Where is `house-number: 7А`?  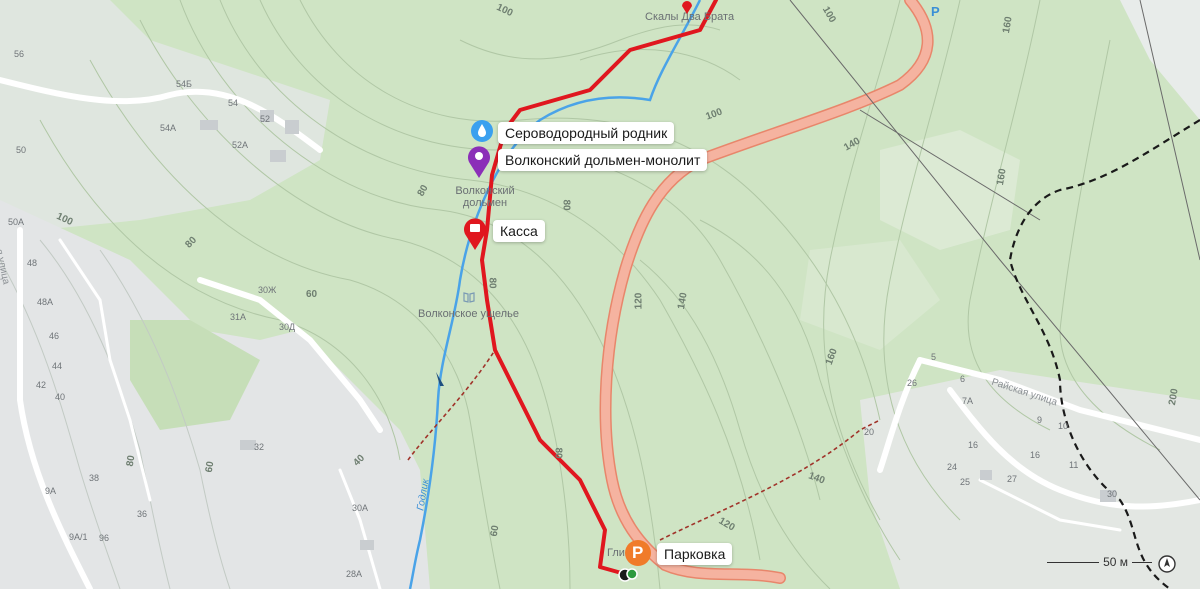 house-number: 7А is located at coordinates (968, 401).